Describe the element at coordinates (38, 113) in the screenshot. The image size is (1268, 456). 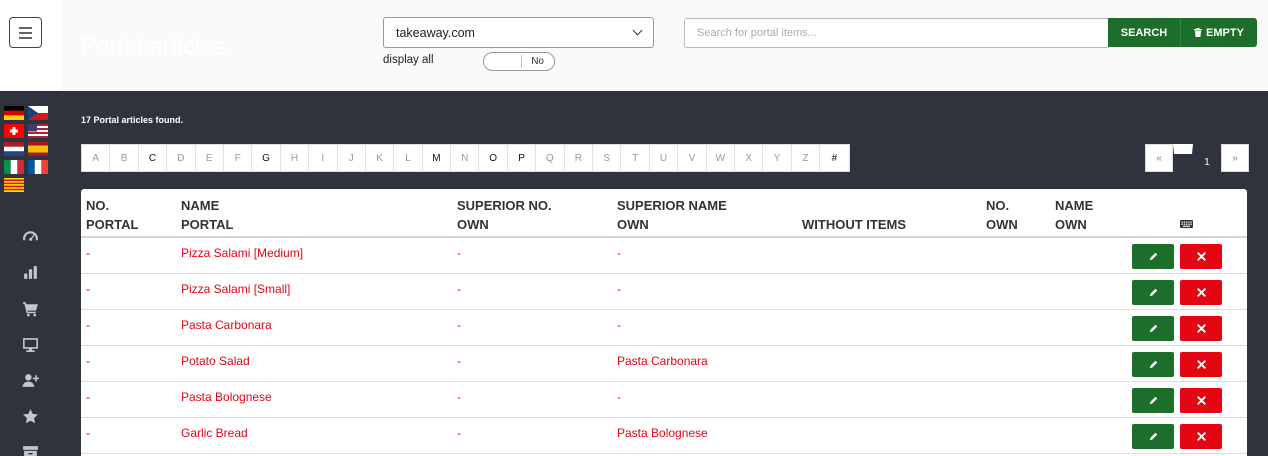
I see `flag-cz-icon` at that location.